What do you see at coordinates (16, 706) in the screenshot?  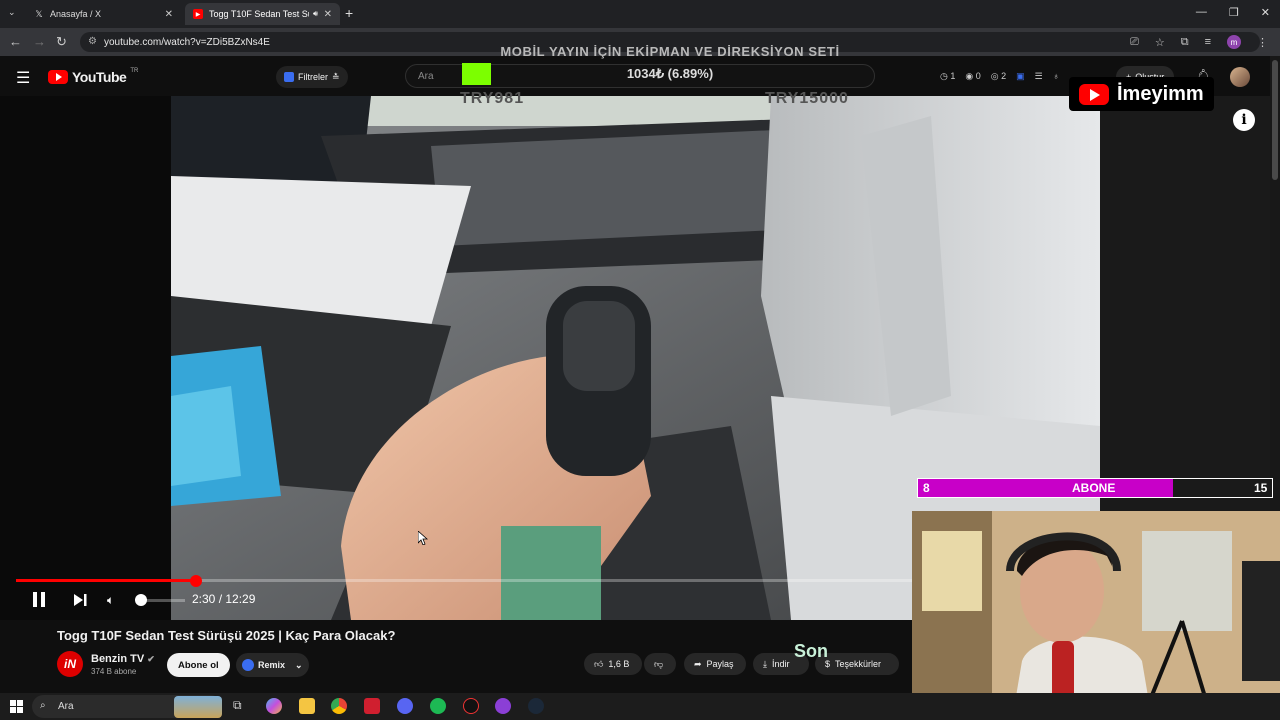 I see `windows-start-icon` at bounding box center [16, 706].